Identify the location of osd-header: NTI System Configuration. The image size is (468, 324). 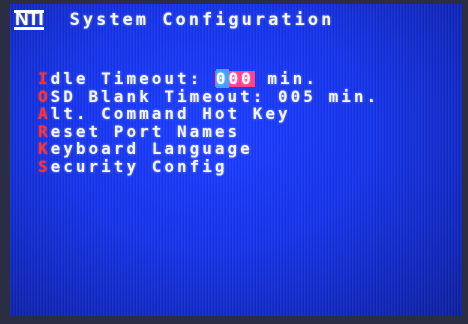
(174, 20).